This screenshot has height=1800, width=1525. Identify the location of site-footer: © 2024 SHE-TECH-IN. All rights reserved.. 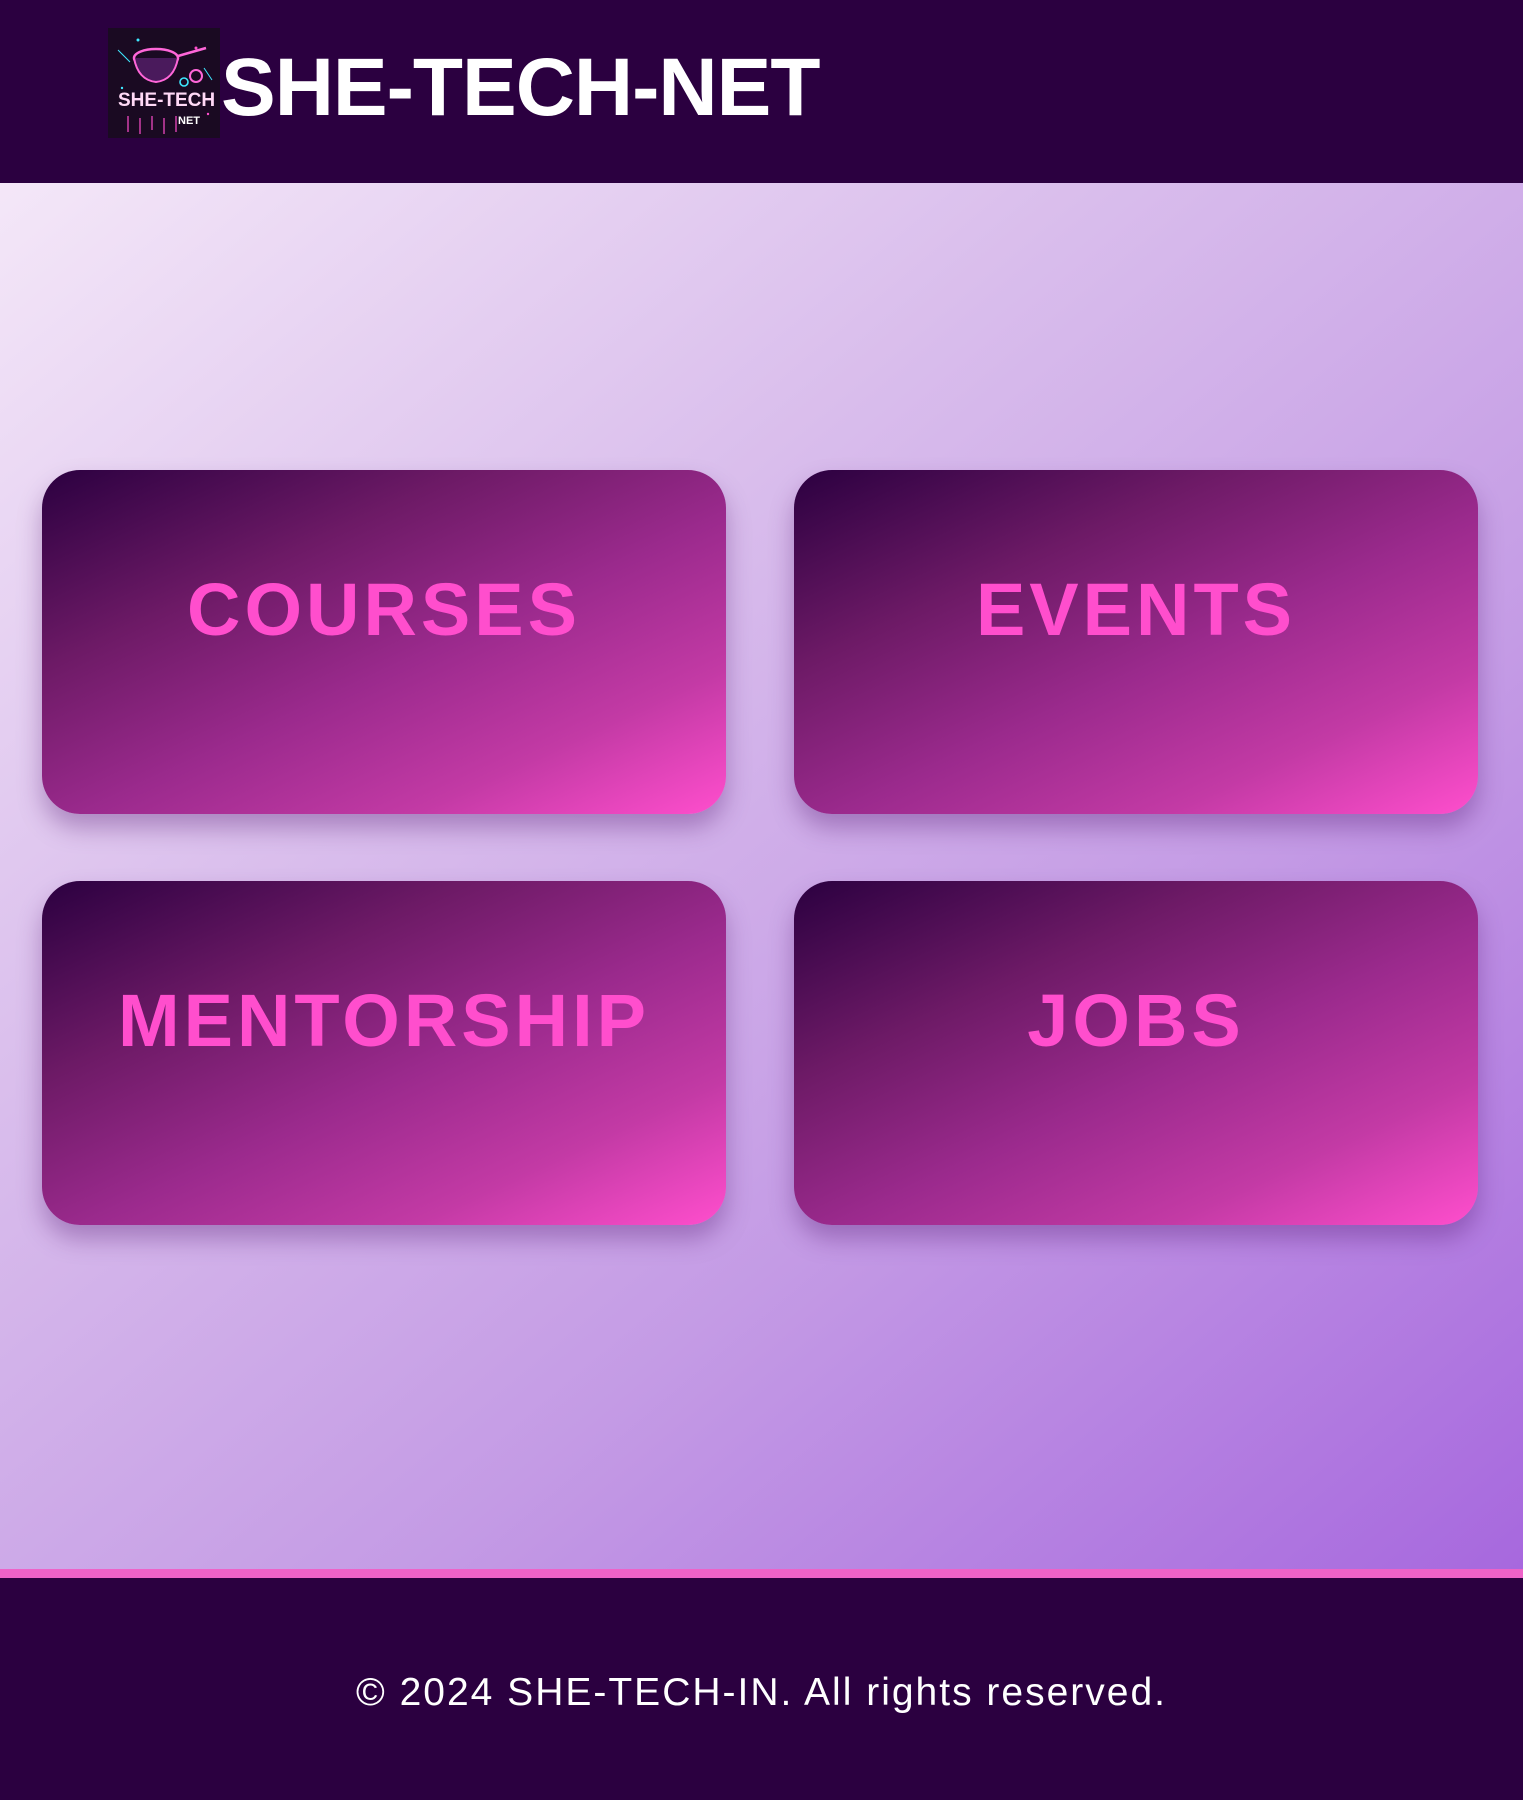
(761, 1689).